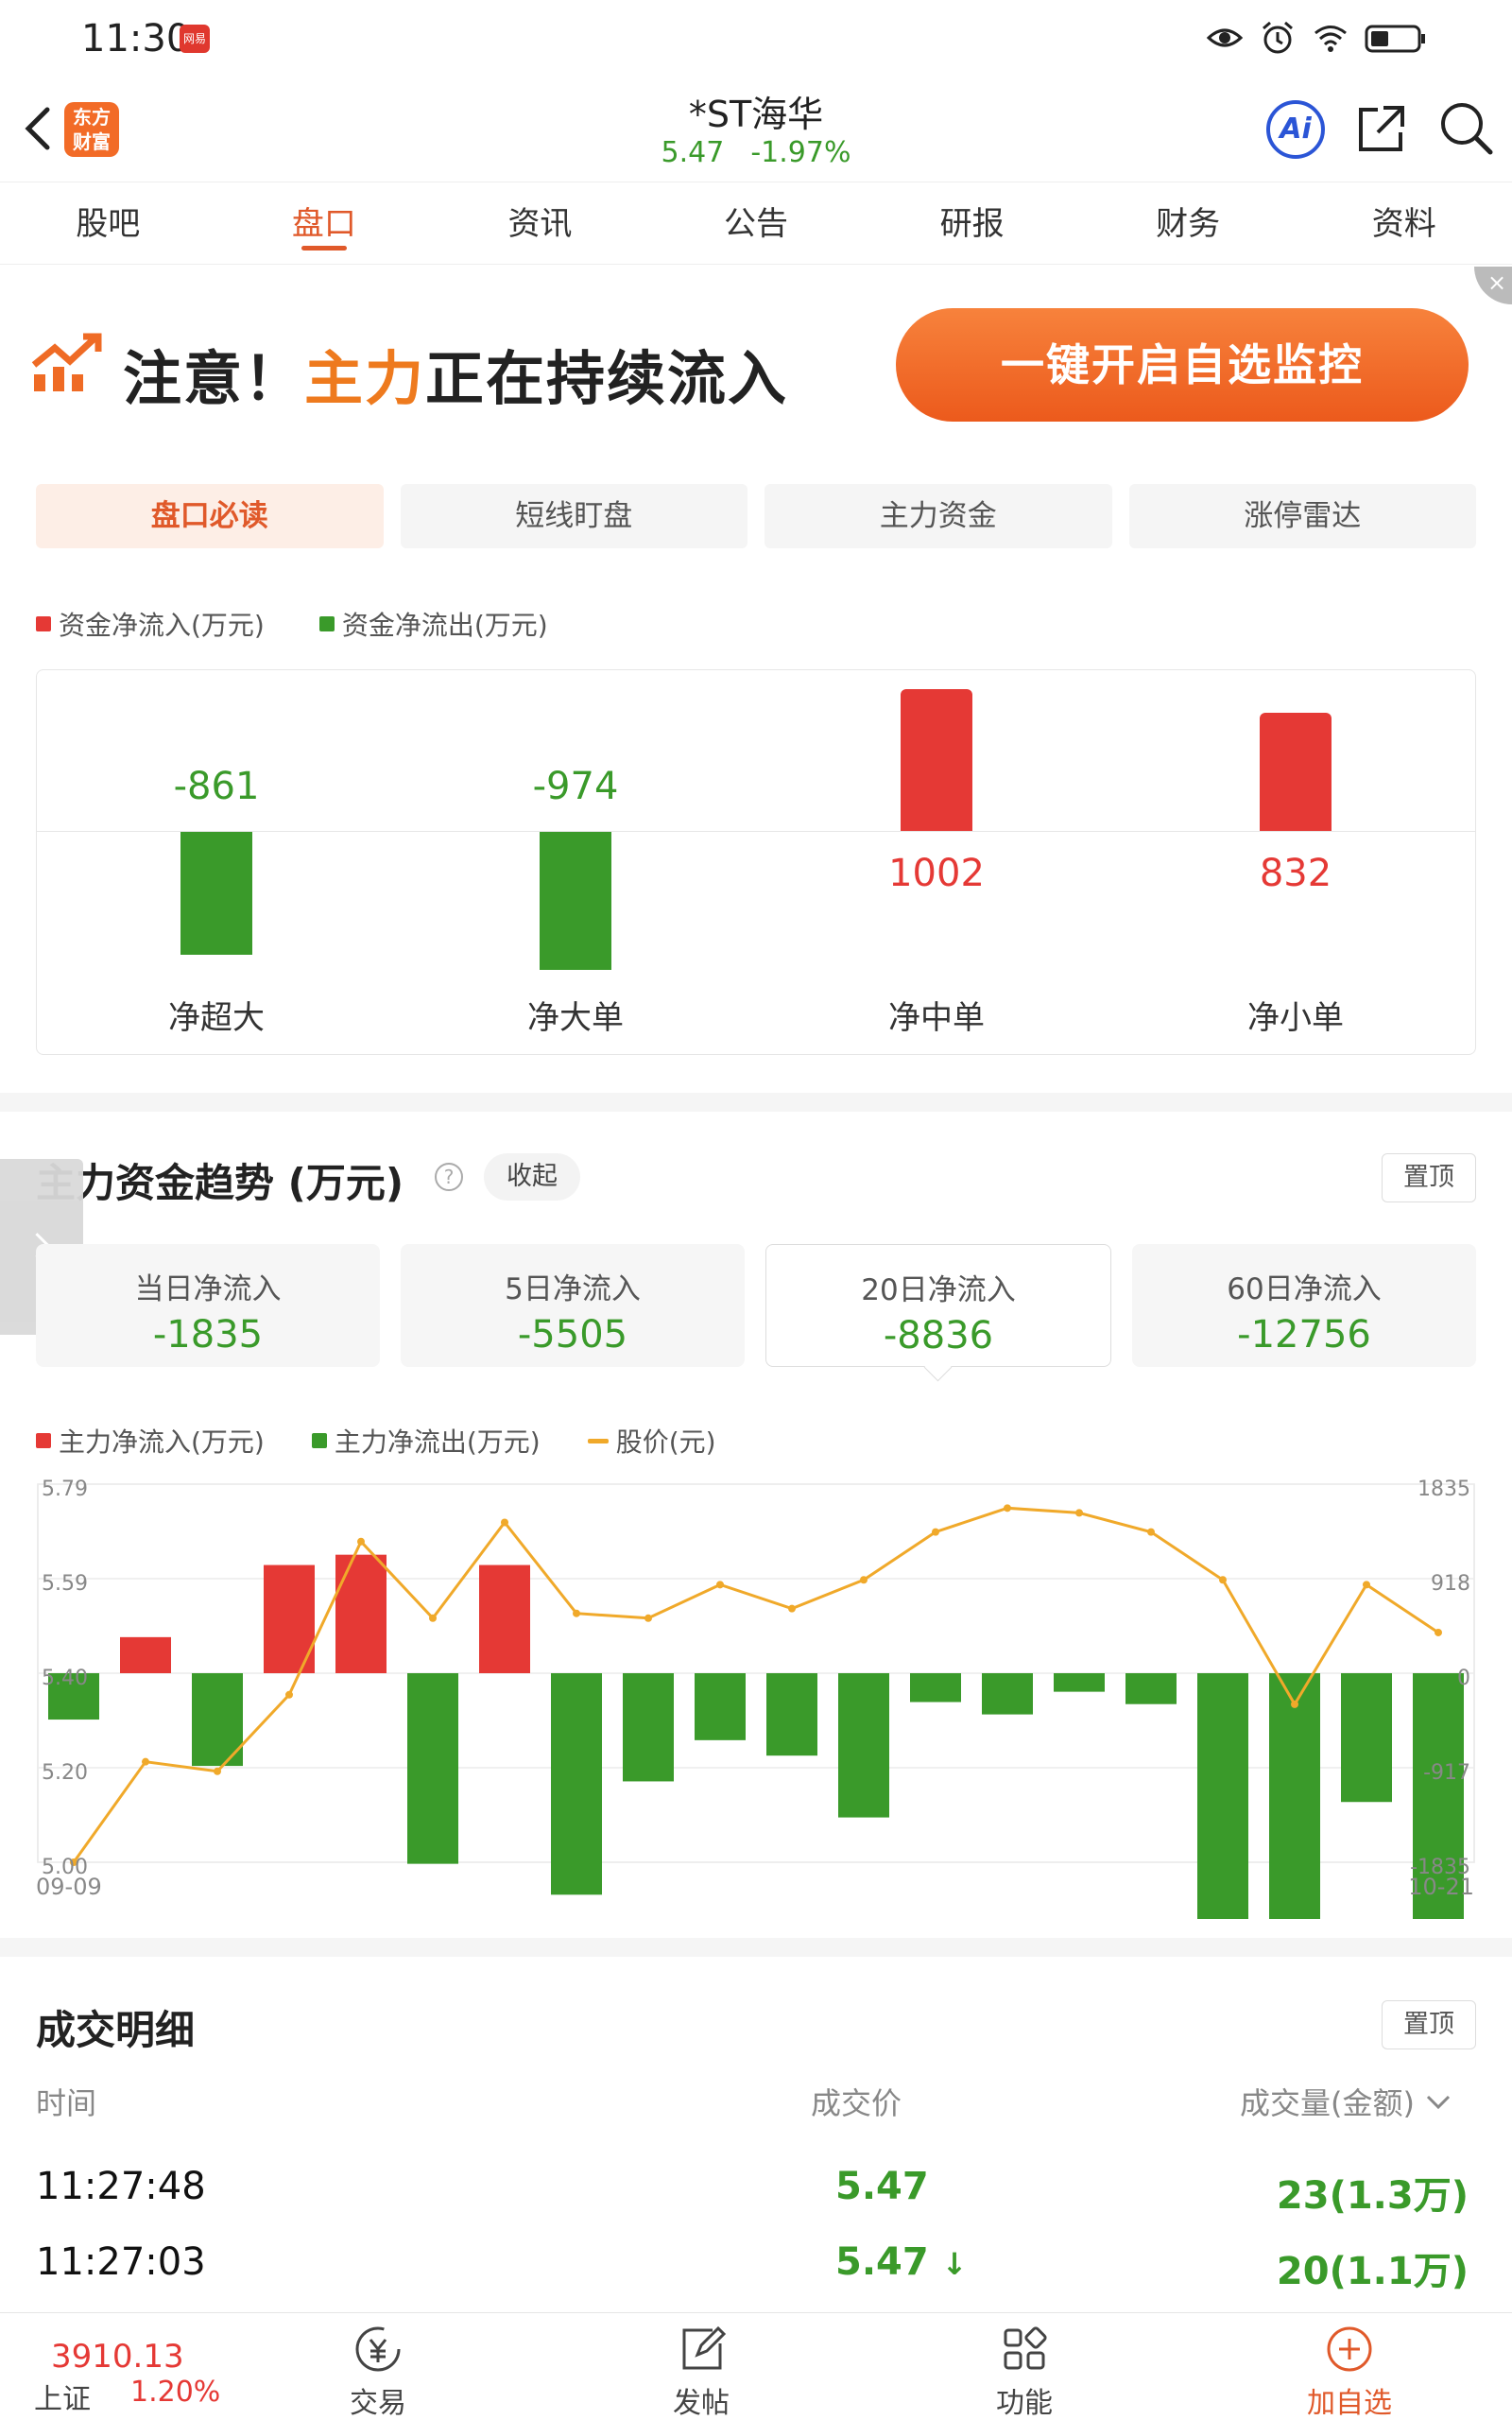 The image size is (1512, 2420). What do you see at coordinates (216, 786) in the screenshot?
I see `flow-value-super-large: -861` at bounding box center [216, 786].